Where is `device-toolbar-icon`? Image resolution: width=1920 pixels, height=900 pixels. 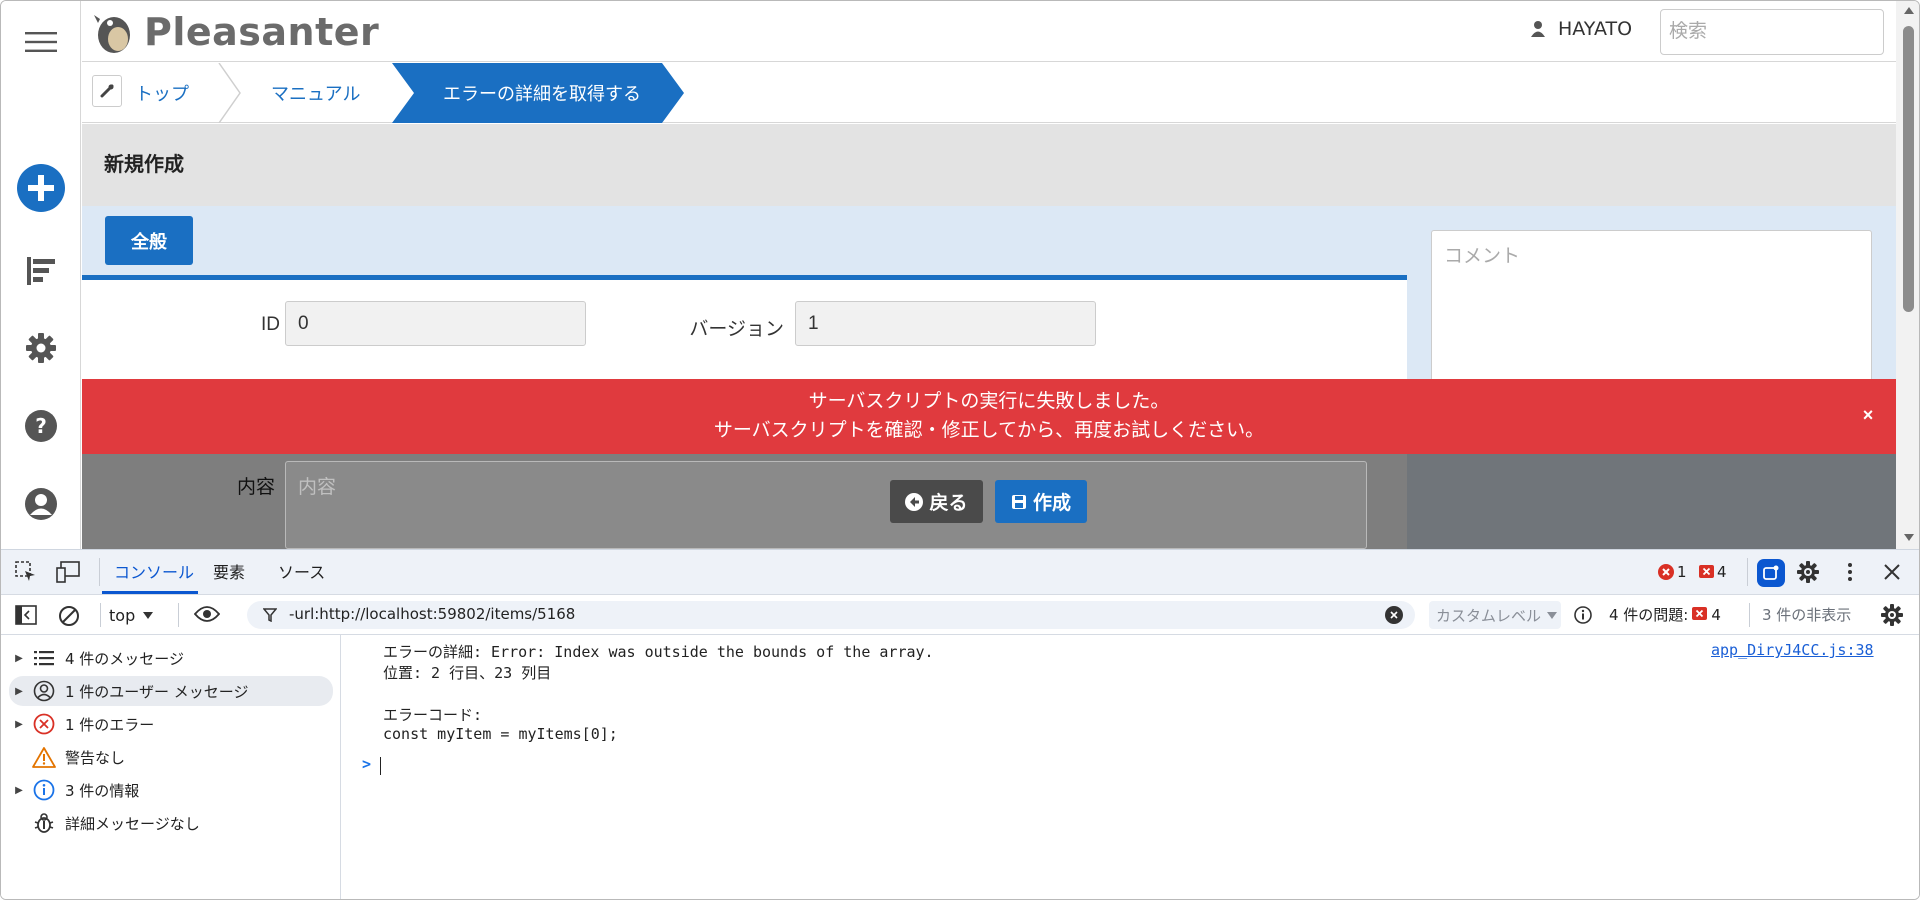
device-toolbar-icon is located at coordinates (68, 574).